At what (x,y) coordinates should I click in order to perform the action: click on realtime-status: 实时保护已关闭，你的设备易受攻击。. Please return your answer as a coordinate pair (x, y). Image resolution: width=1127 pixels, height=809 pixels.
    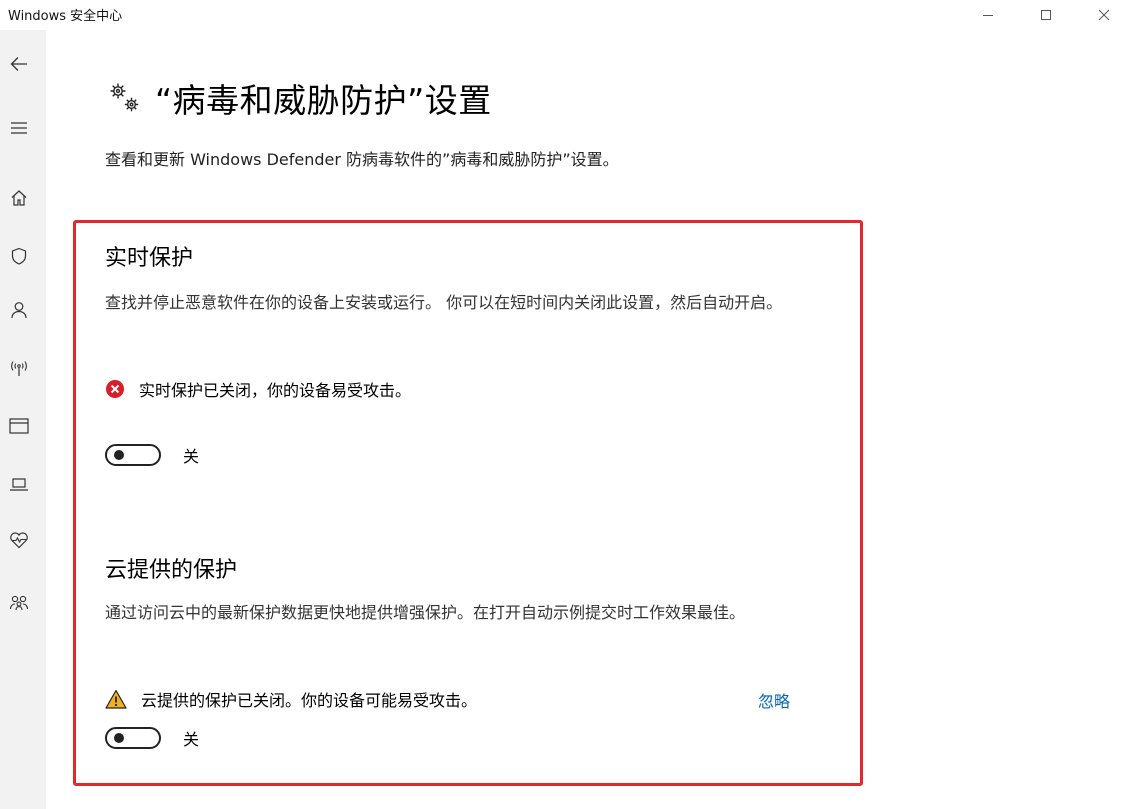
    Looking at the image, I should click on (258, 389).